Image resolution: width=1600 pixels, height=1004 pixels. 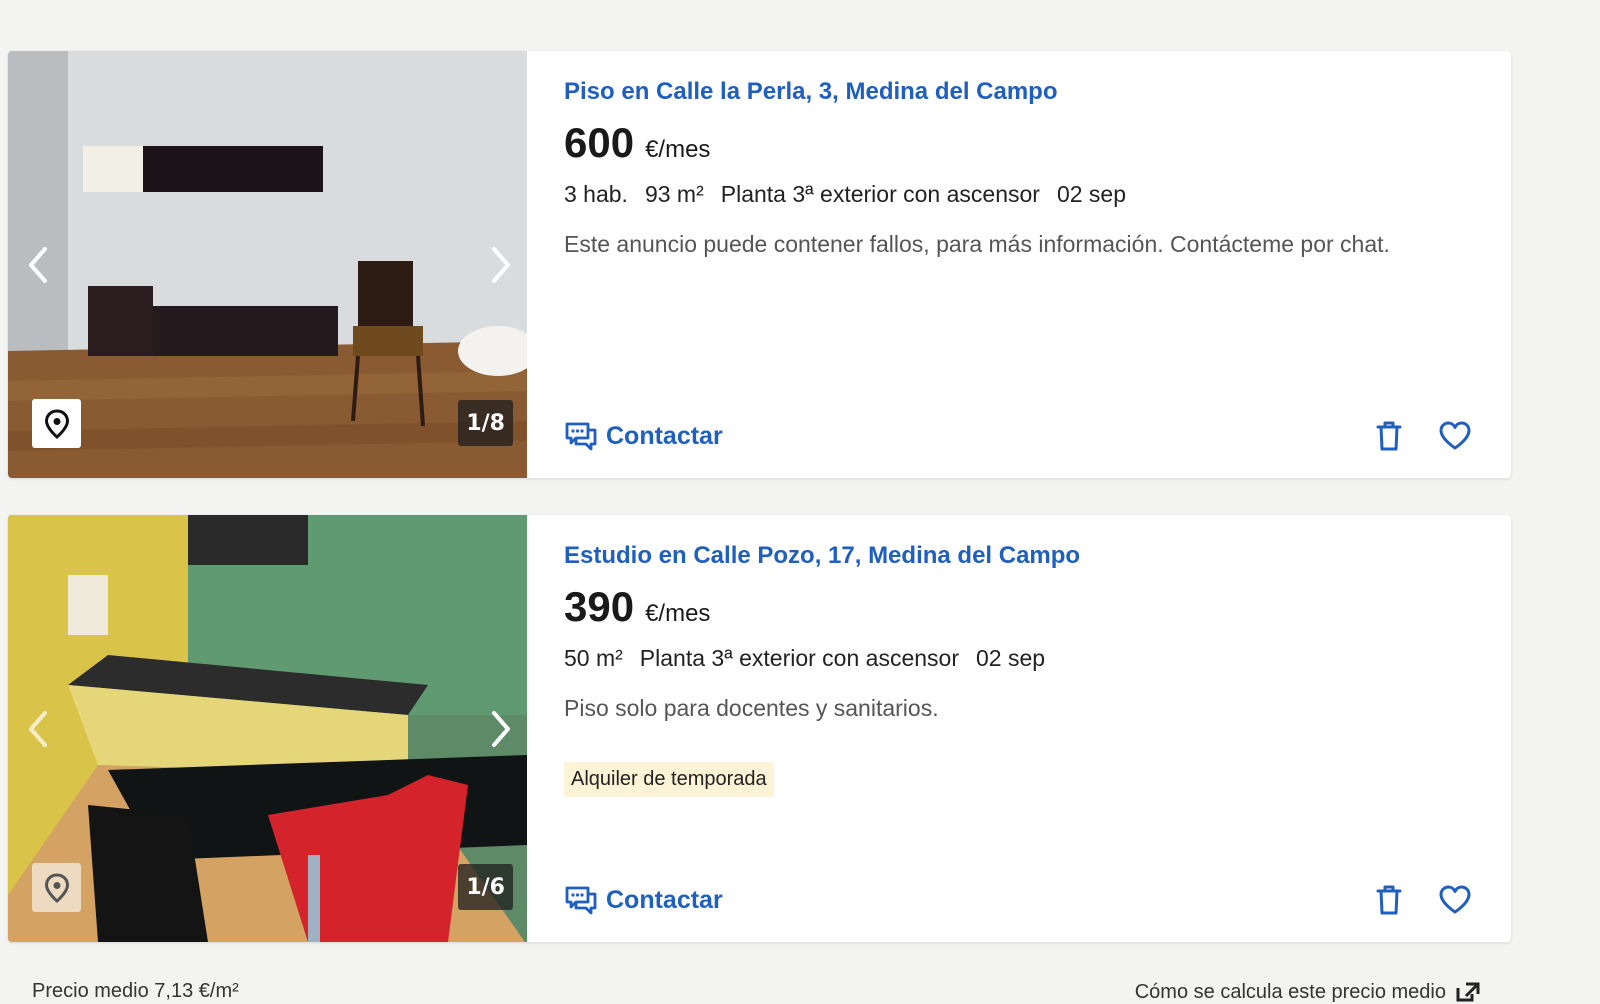 I want to click on average-price-info-label: Cómo se calcula este precio medio, so click(x=1290, y=991).